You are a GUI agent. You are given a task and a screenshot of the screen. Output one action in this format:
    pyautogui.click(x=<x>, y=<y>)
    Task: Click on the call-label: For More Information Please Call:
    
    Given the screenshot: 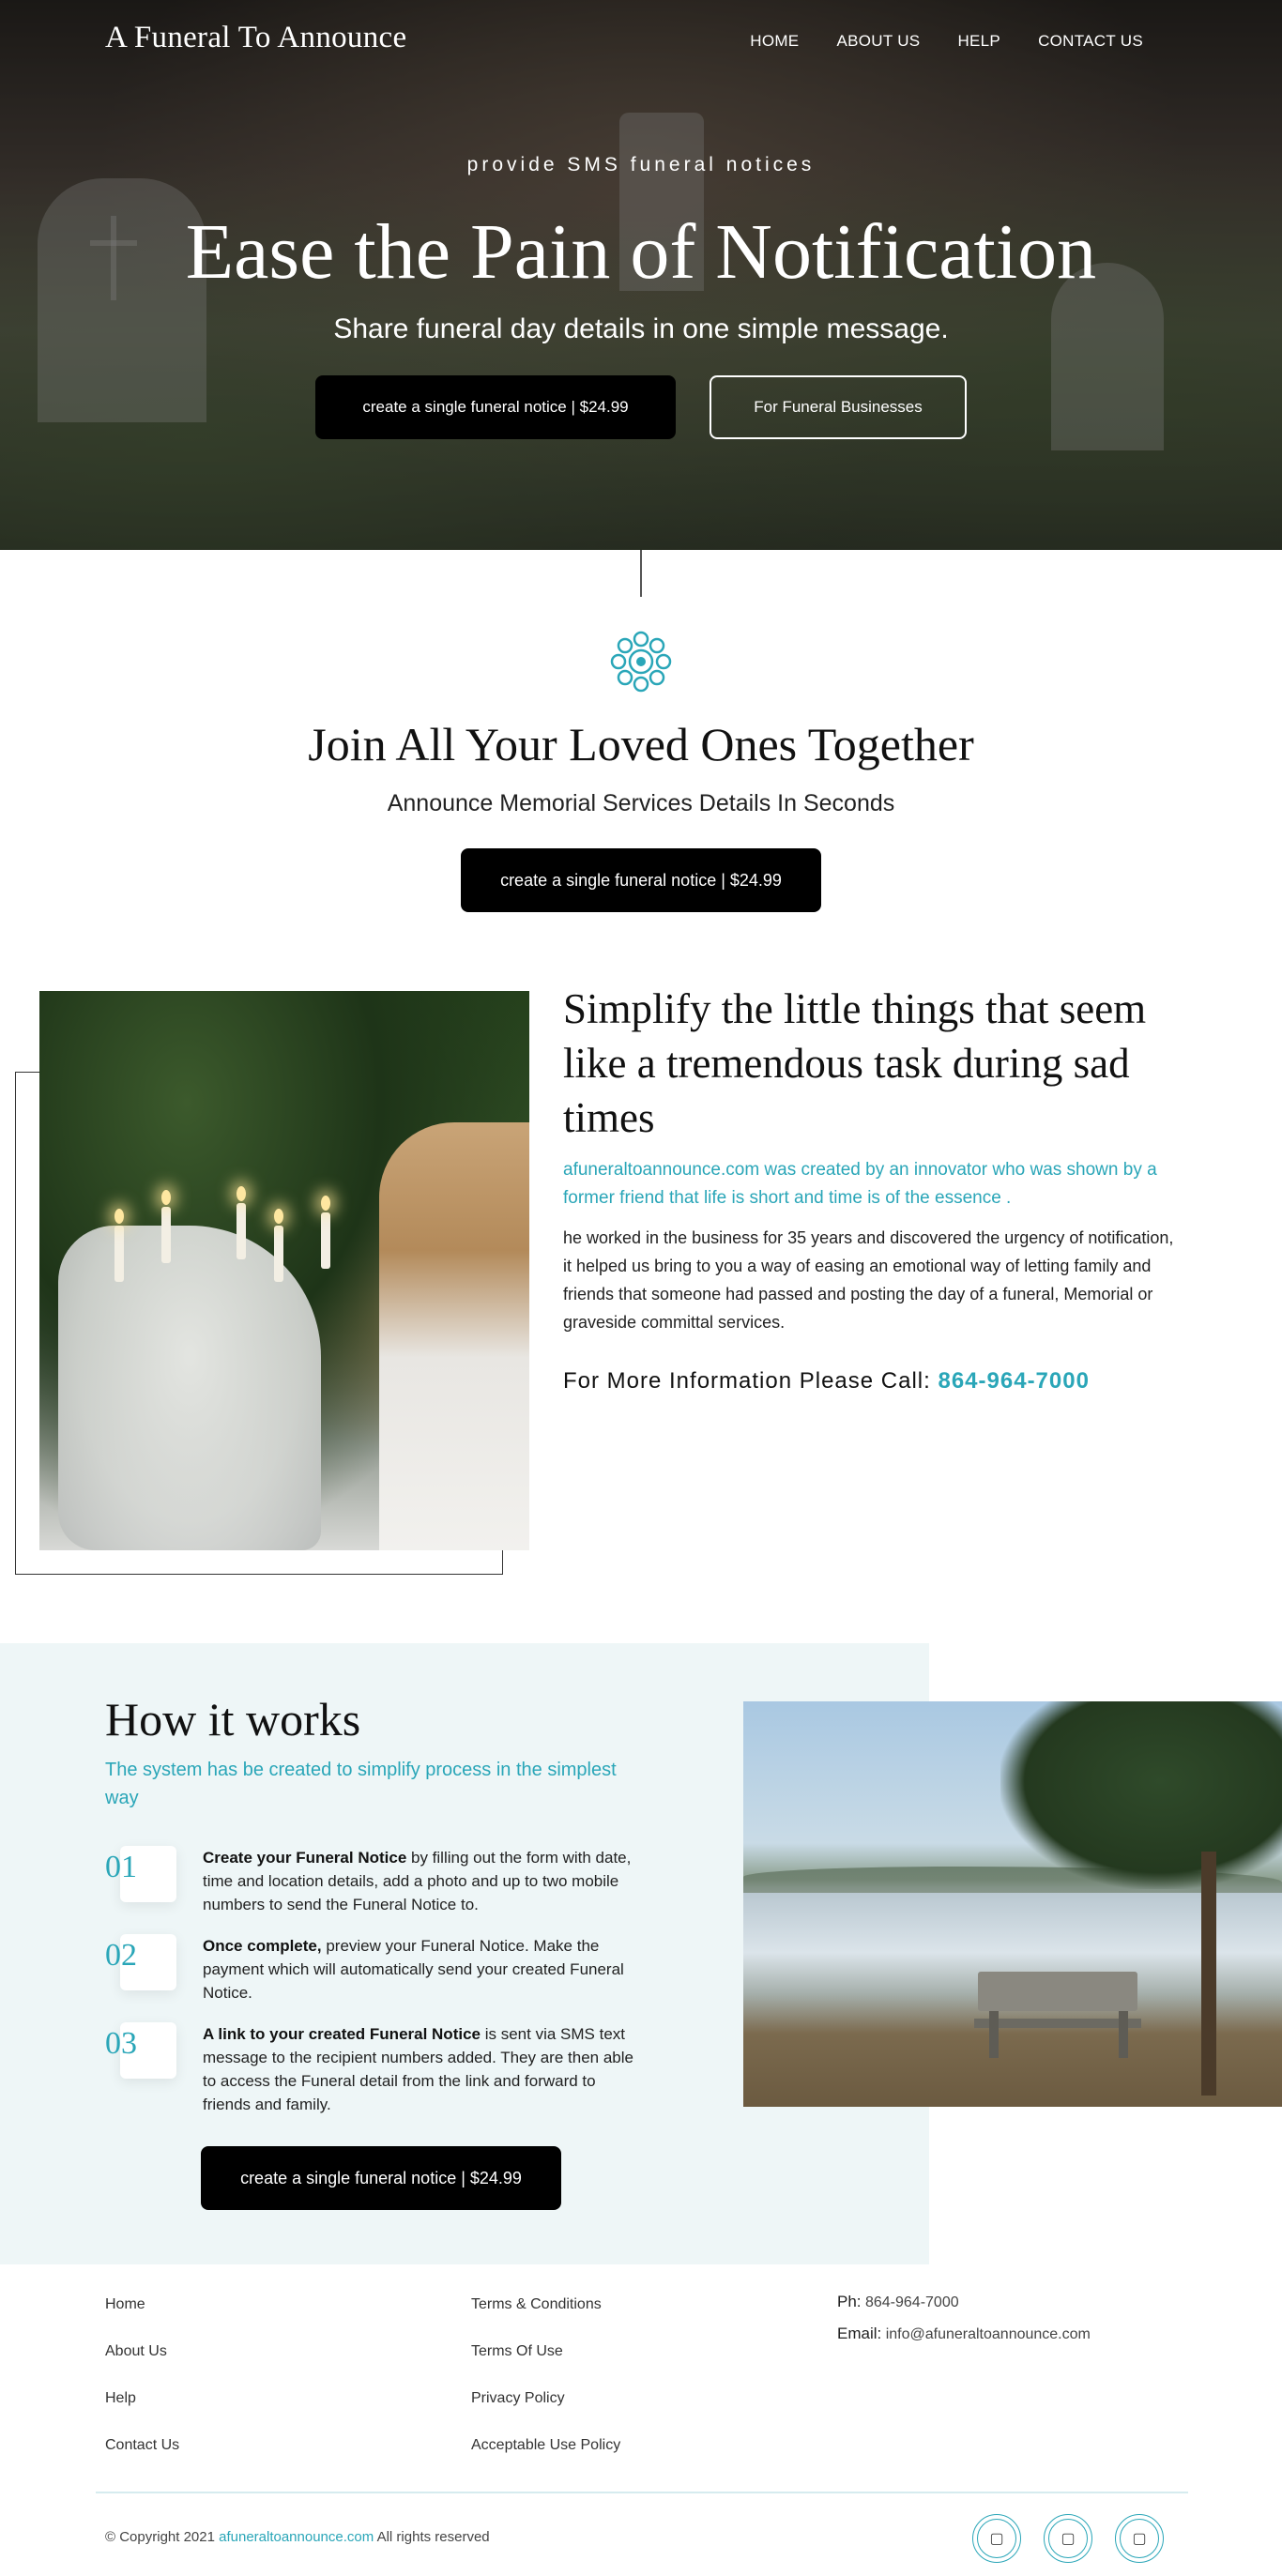 What is the action you would take?
    pyautogui.click(x=747, y=1381)
    